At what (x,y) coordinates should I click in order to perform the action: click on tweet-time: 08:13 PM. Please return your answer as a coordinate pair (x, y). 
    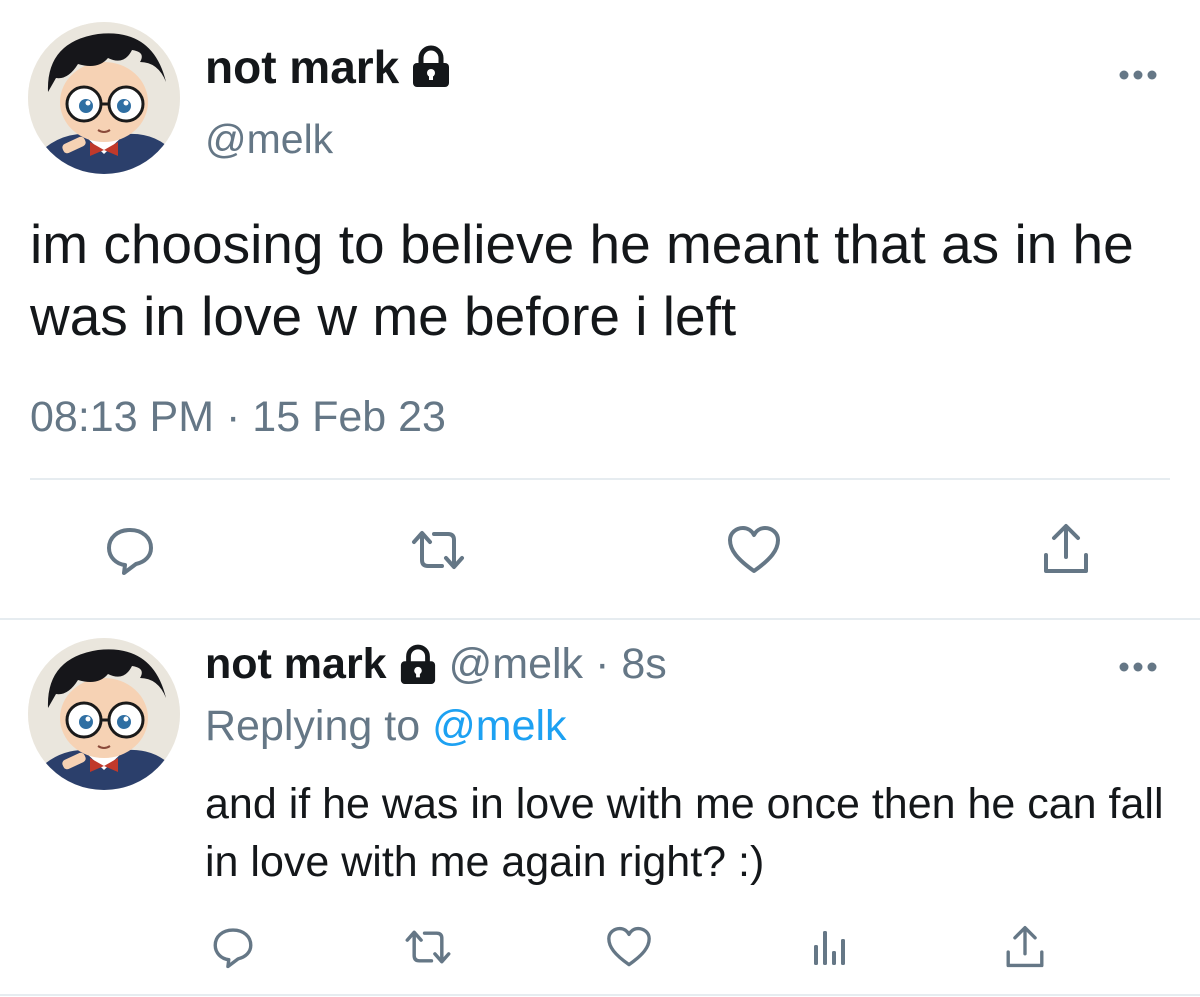
    Looking at the image, I should click on (122, 417).